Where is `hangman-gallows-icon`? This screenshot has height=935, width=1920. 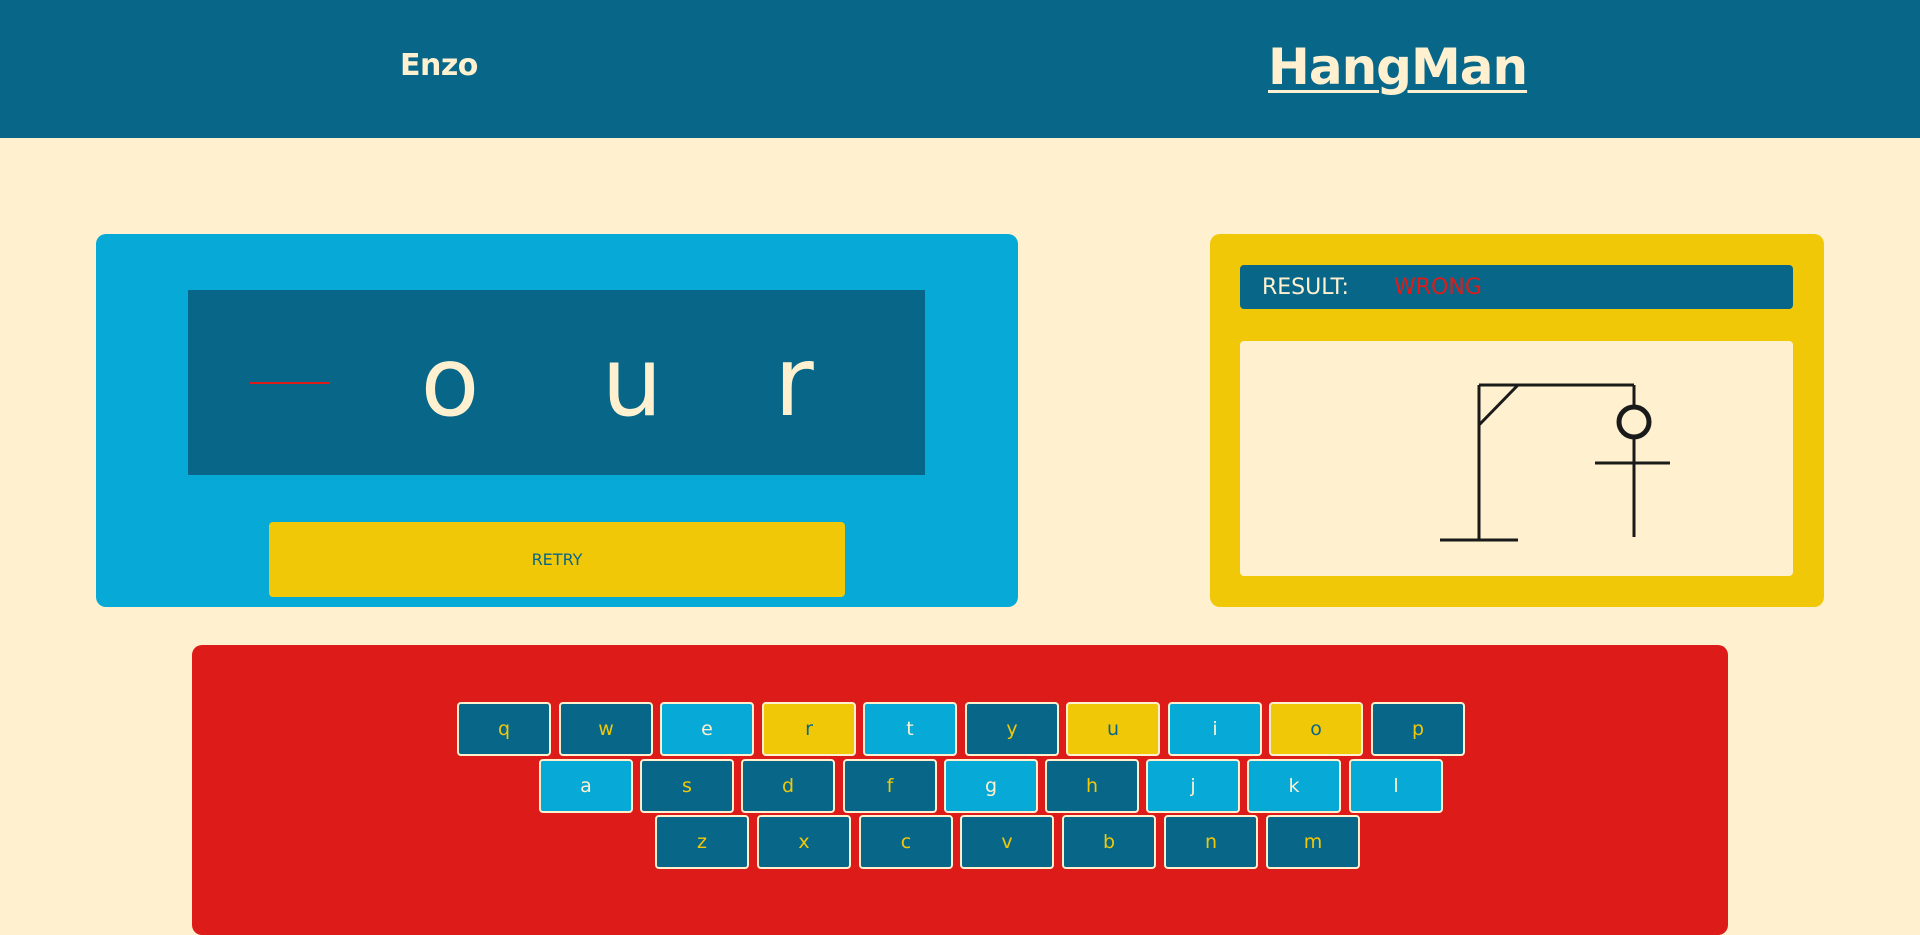
hangman-gallows-icon is located at coordinates (1555, 462).